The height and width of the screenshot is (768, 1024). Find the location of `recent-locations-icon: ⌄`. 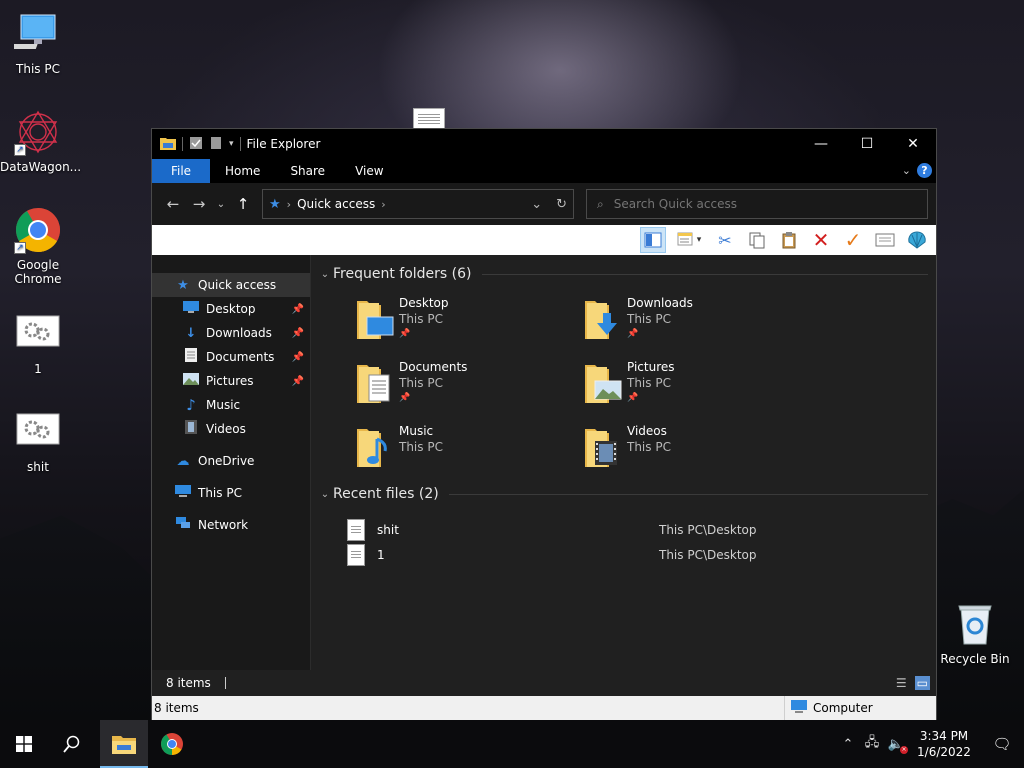

recent-locations-icon: ⌄ is located at coordinates (221, 204).